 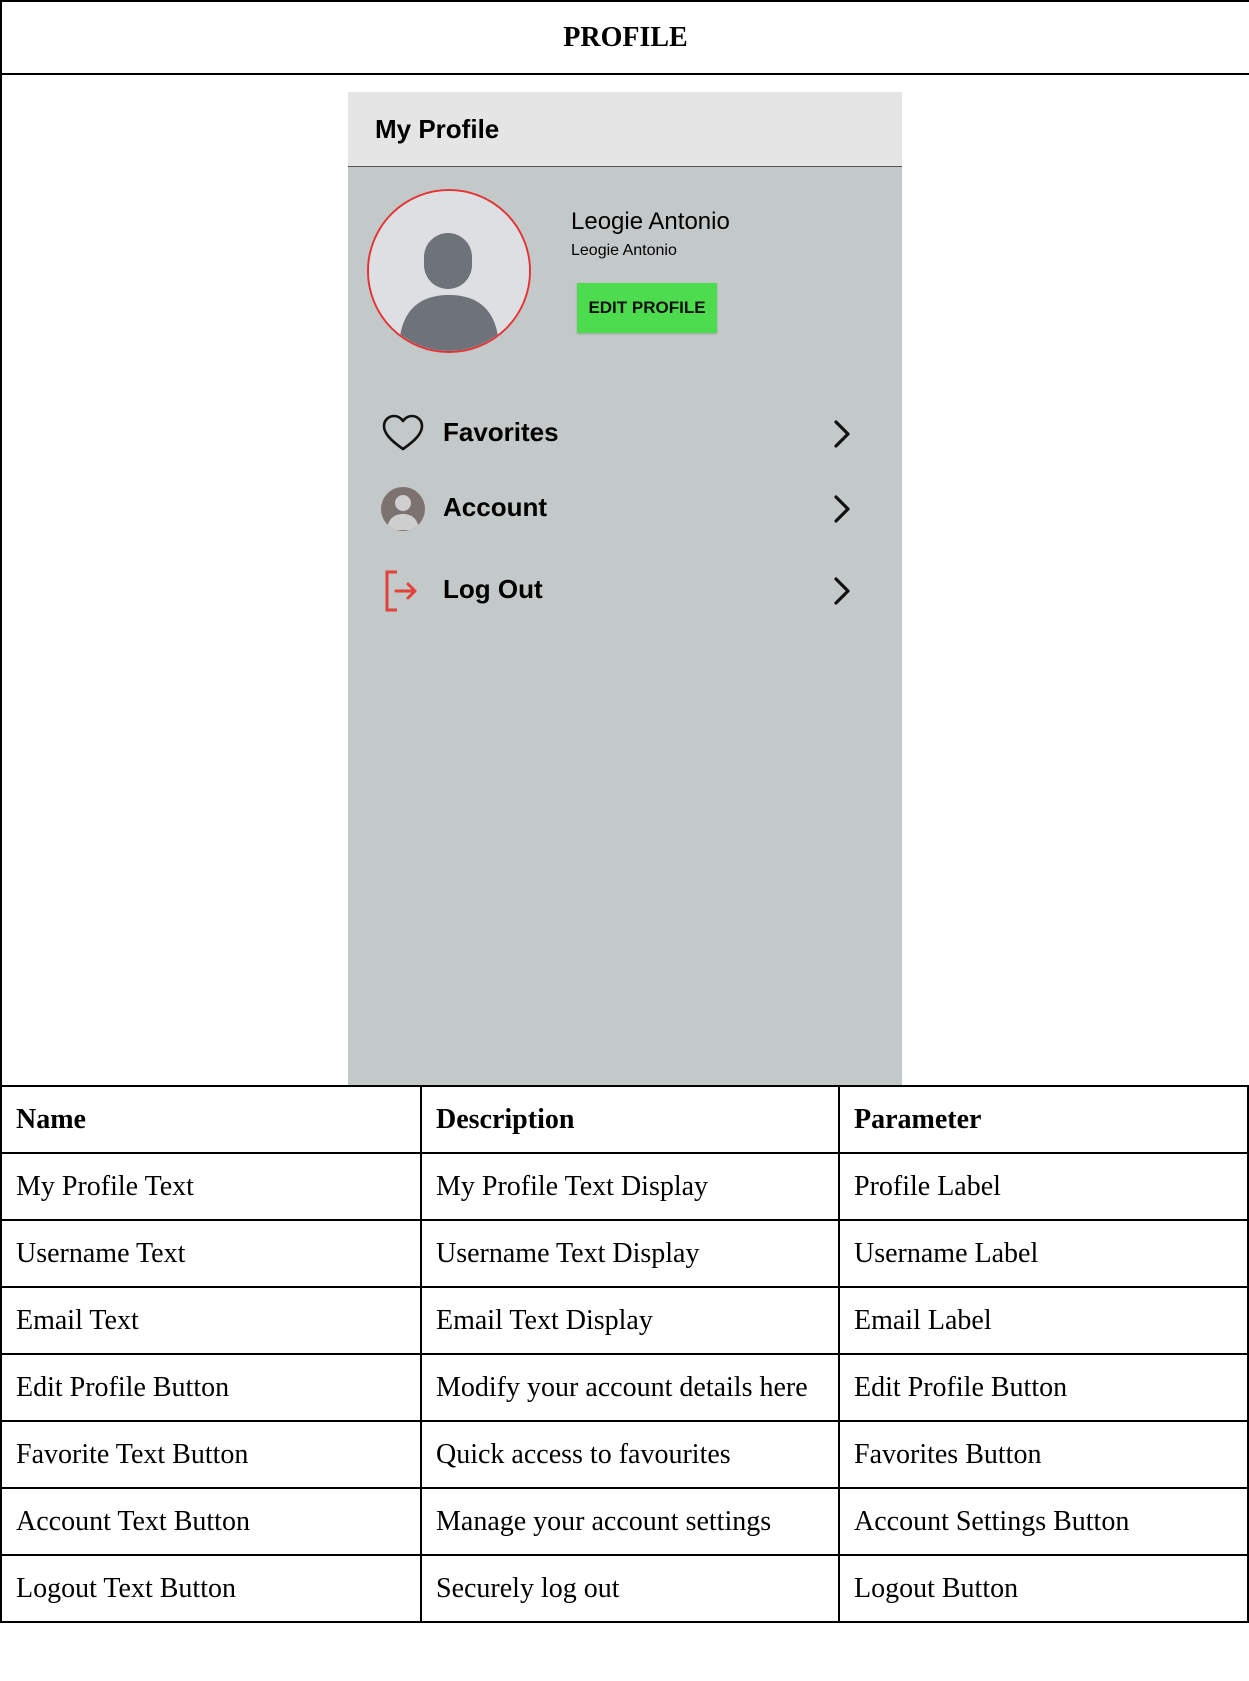 I want to click on table-cell-description: Manage your account settings, so click(x=630, y=1521).